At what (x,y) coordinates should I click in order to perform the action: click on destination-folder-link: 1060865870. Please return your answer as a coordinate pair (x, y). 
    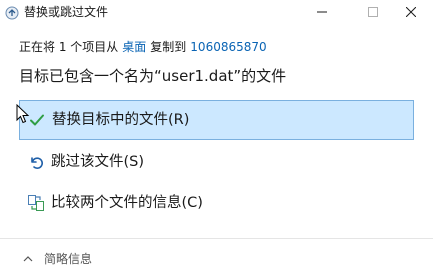
    Looking at the image, I should click on (228, 47).